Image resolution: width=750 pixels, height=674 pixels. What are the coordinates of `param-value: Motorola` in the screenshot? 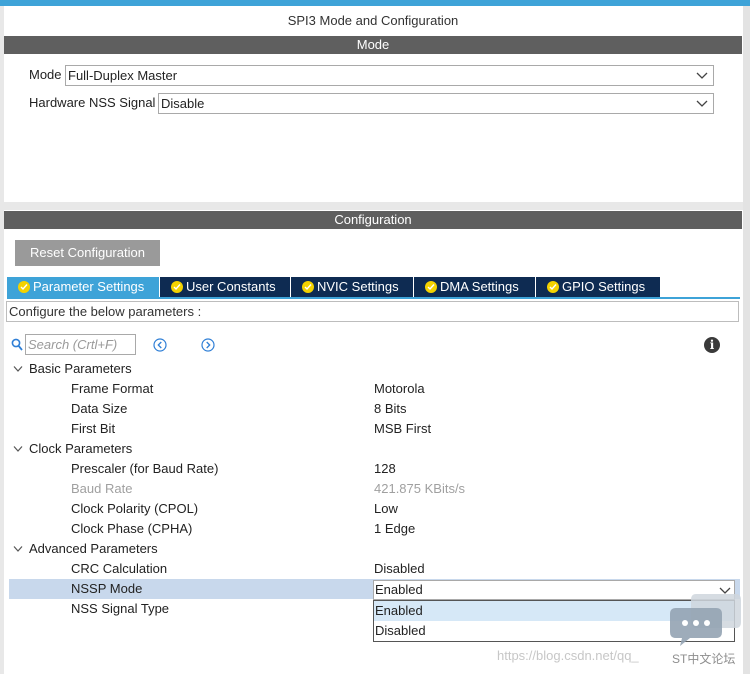 It's located at (399, 388).